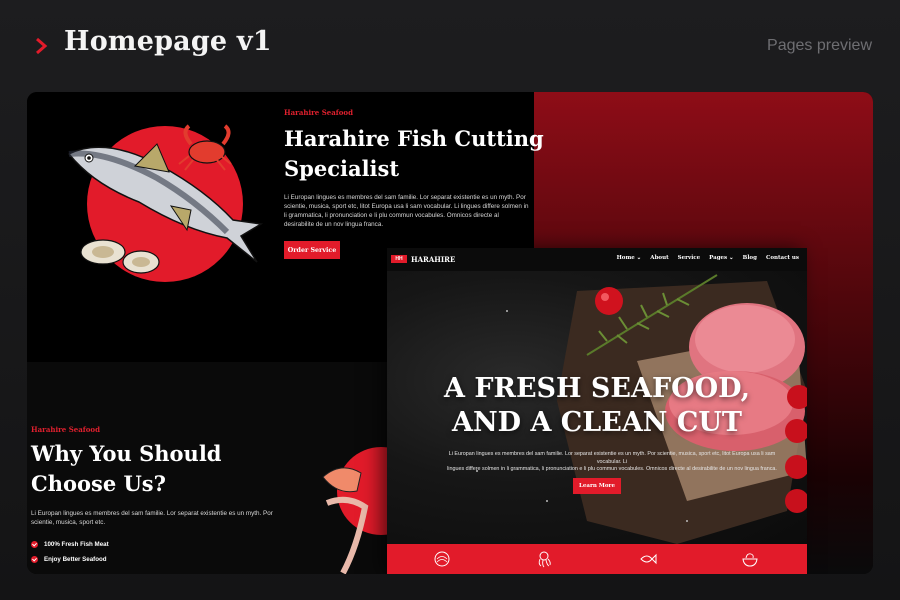 This screenshot has height=600, width=900. What do you see at coordinates (65, 429) in the screenshot?
I see `why-eyebrow: Harahire Seafood` at bounding box center [65, 429].